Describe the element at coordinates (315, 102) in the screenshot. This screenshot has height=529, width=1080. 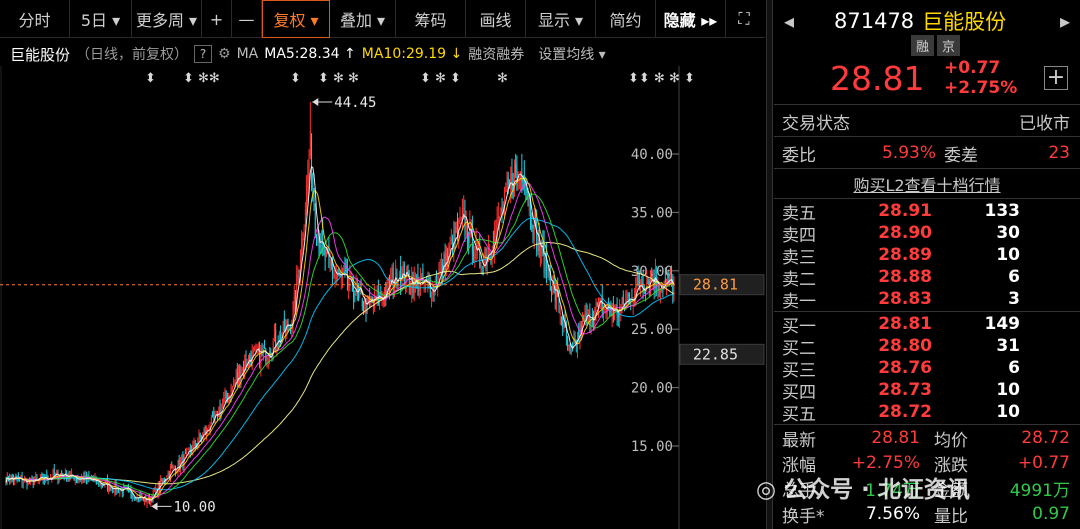
I see `high-arrow-head` at that location.